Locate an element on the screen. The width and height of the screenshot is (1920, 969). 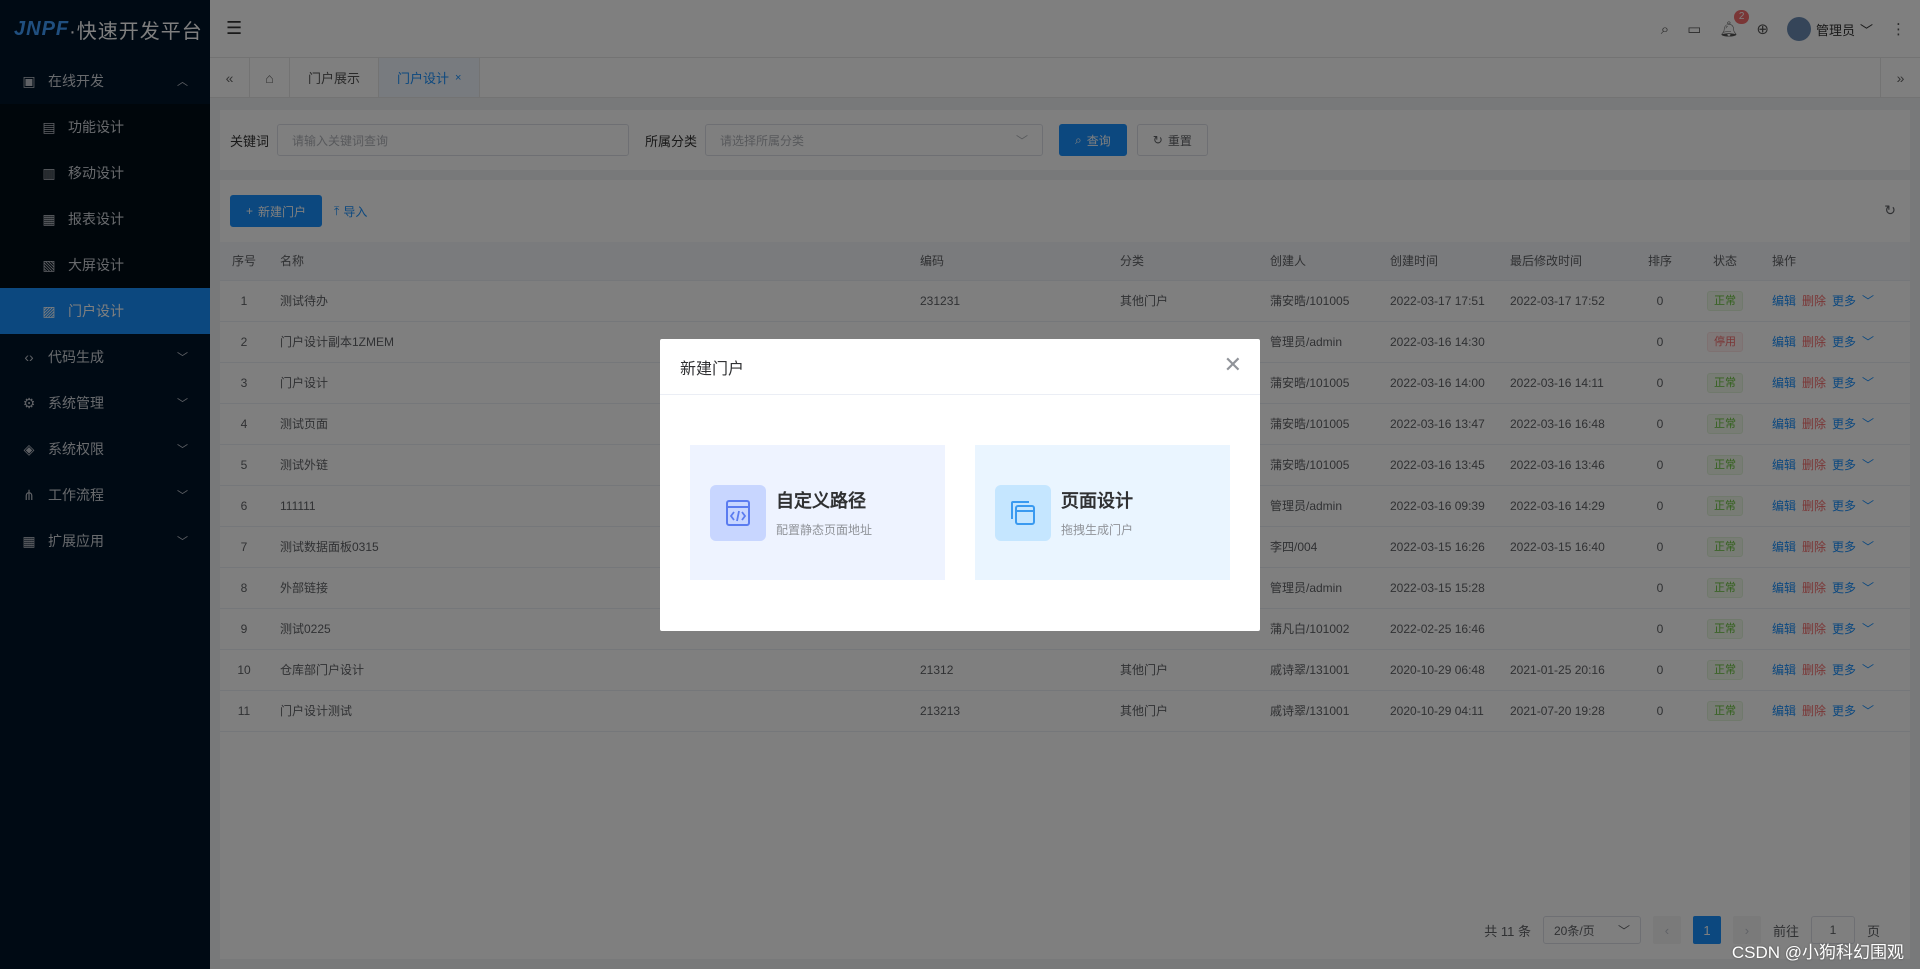
option-desc: 配置静态页面地址 is located at coordinates (824, 530).